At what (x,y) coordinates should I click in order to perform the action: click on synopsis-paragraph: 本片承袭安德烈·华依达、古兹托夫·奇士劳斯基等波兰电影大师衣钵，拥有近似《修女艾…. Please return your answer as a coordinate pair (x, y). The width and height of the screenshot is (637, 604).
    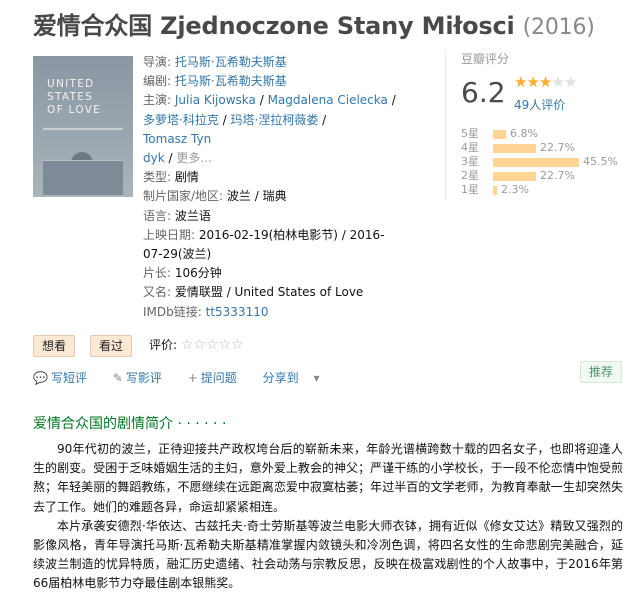
    Looking at the image, I should click on (328, 554).